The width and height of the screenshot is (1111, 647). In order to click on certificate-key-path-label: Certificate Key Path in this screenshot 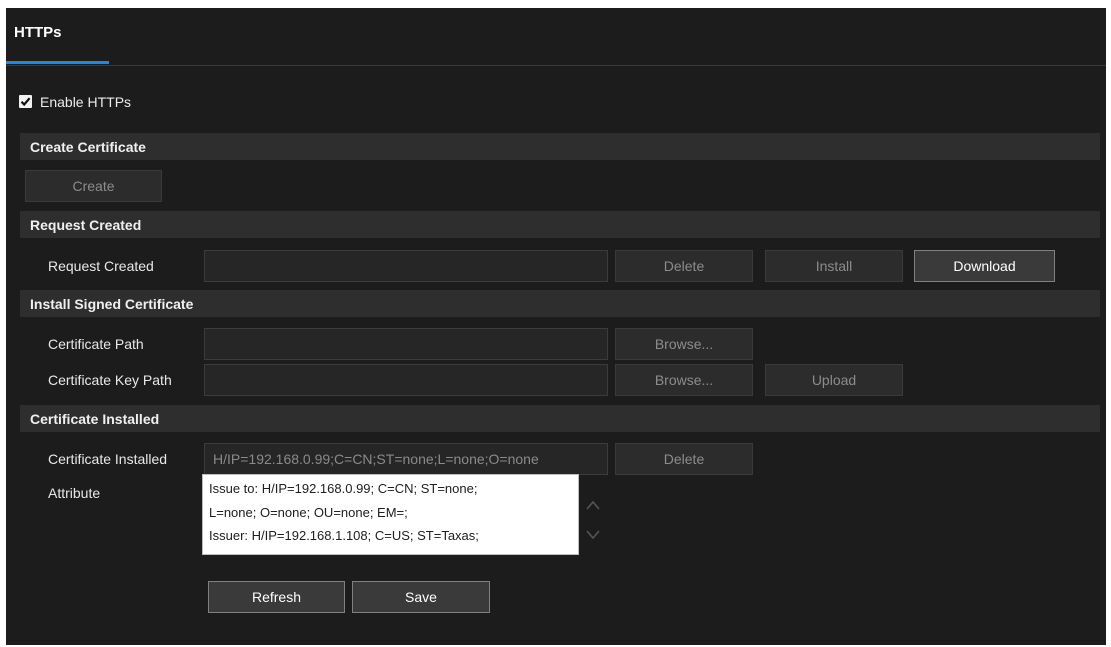, I will do `click(110, 380)`.